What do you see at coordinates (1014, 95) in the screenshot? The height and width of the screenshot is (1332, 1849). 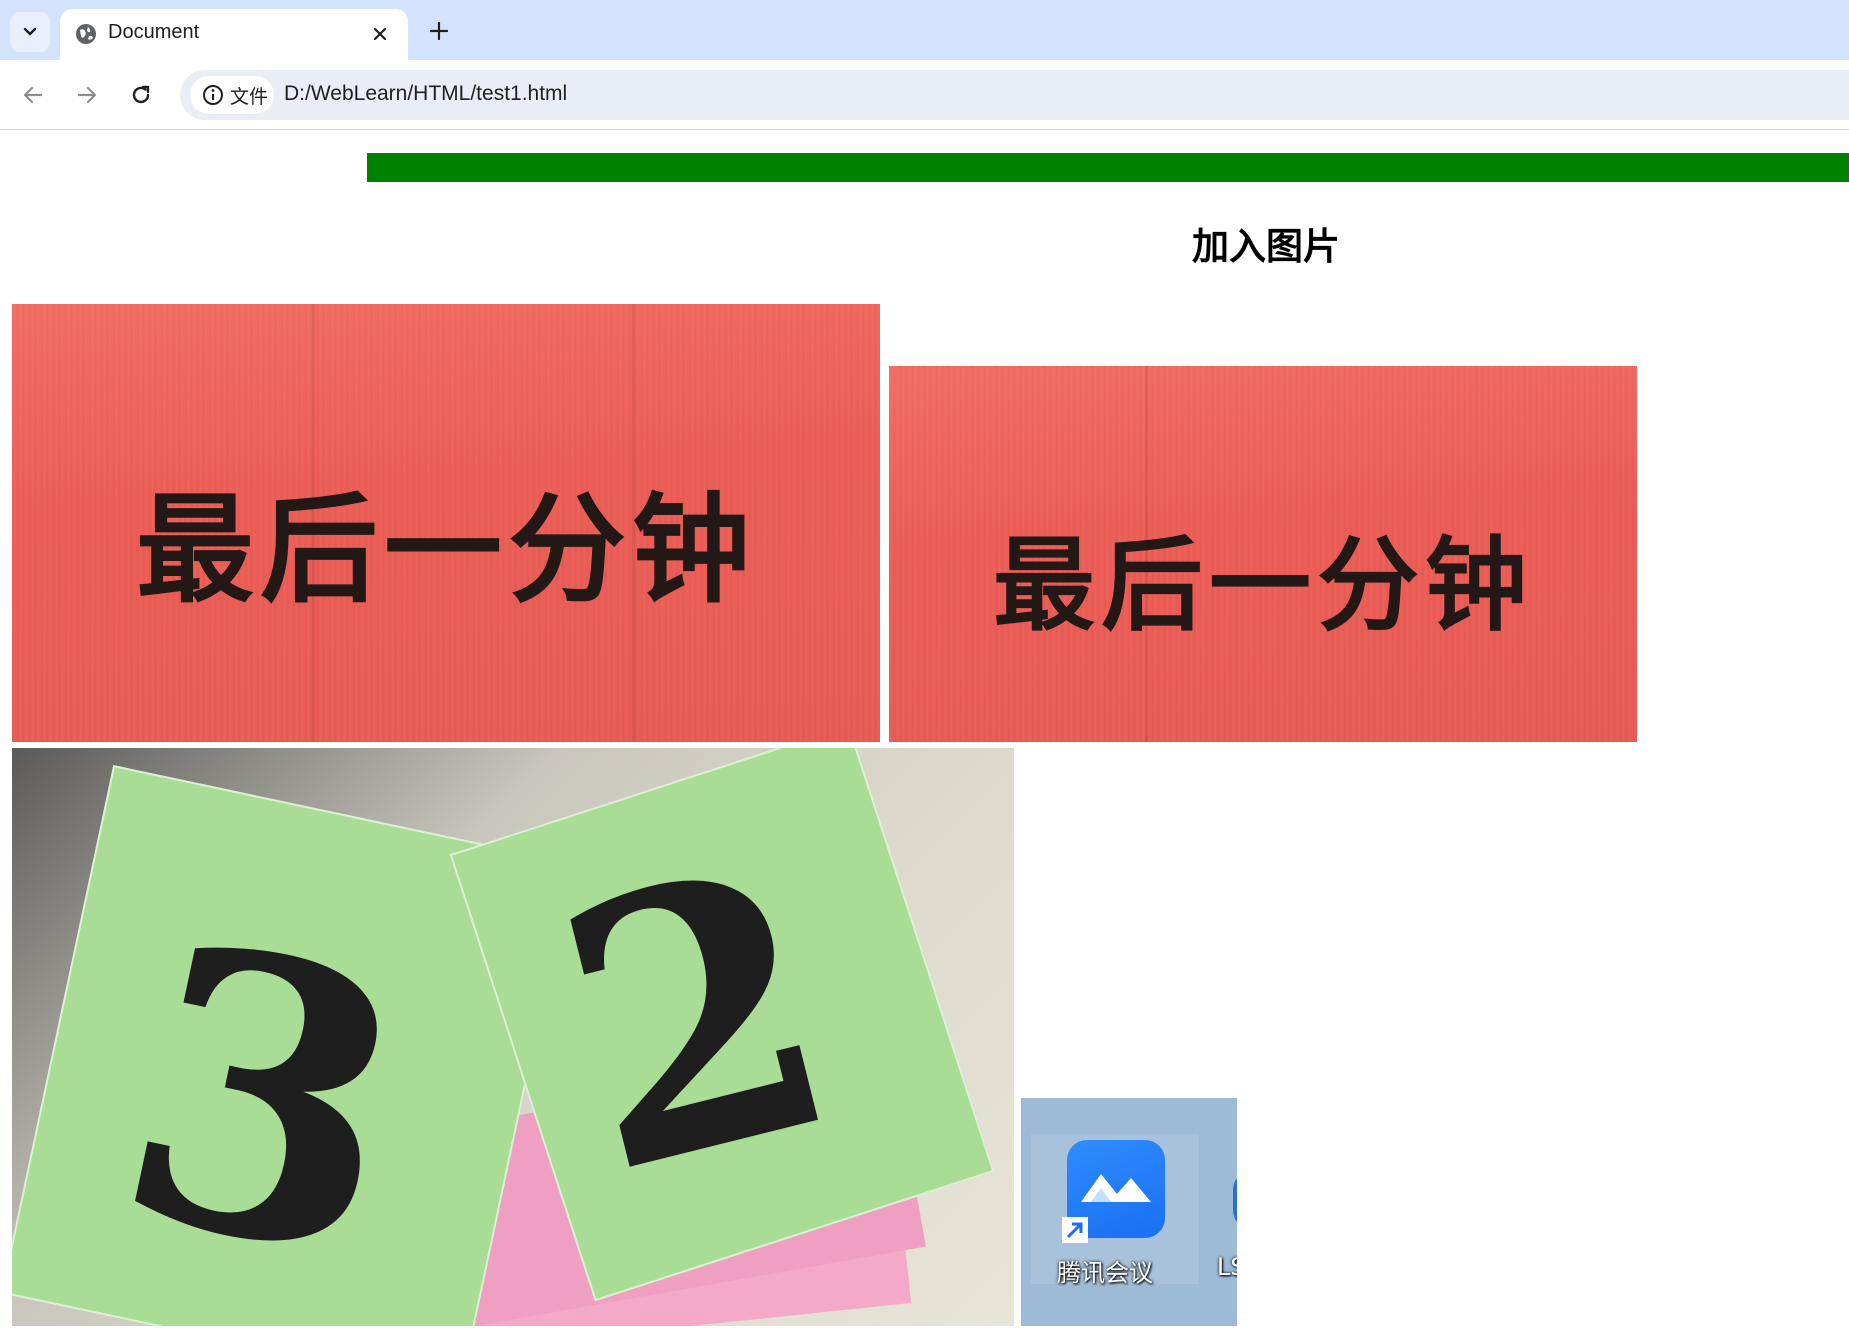 I see `address-bar: 文件 D:/WebLearn/HTML/test1.html` at bounding box center [1014, 95].